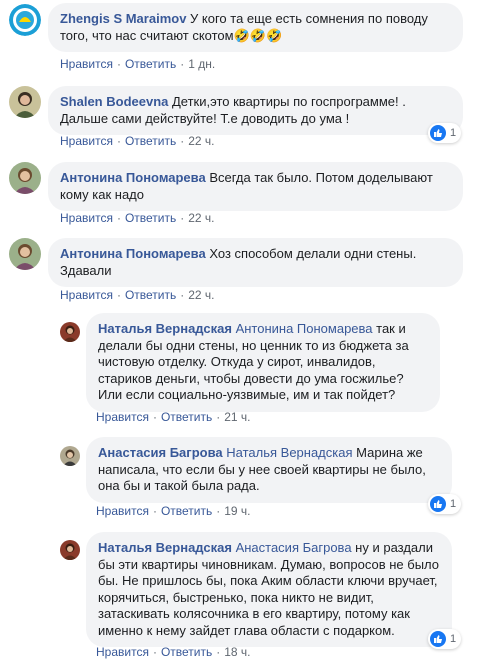 The width and height of the screenshot is (495, 663). I want to click on comment-time: 21 ч., so click(237, 417).